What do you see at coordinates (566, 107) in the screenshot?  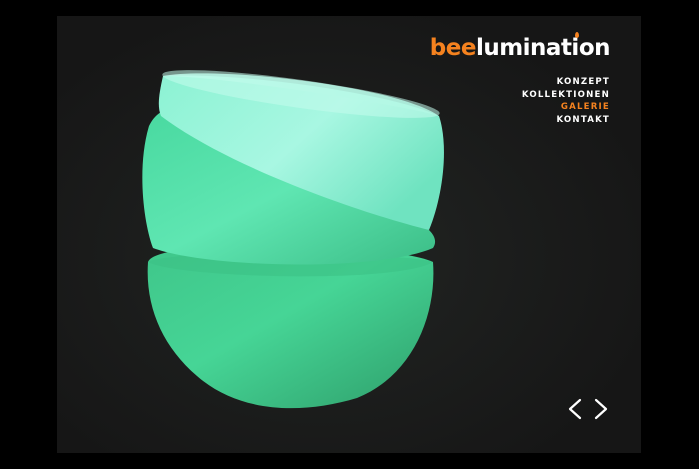 I see `nav-item-galerie: GALERIE` at bounding box center [566, 107].